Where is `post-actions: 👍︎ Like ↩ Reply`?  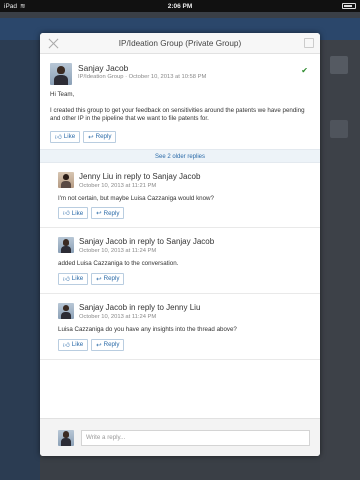
post-actions: 👍︎ Like ↩ Reply is located at coordinates (180, 136).